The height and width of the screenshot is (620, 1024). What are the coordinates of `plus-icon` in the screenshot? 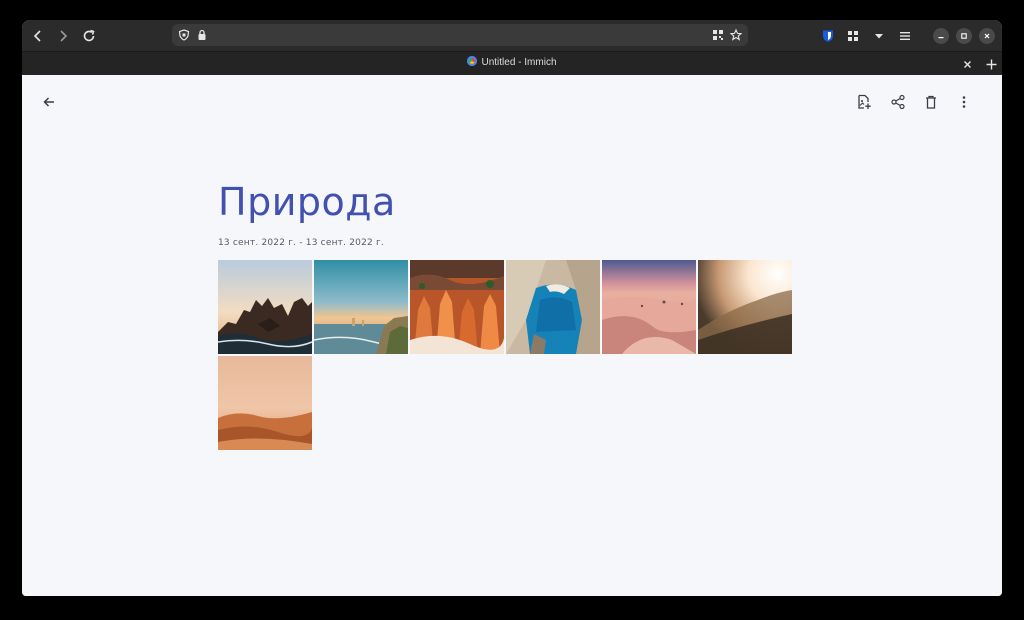 It's located at (991, 64).